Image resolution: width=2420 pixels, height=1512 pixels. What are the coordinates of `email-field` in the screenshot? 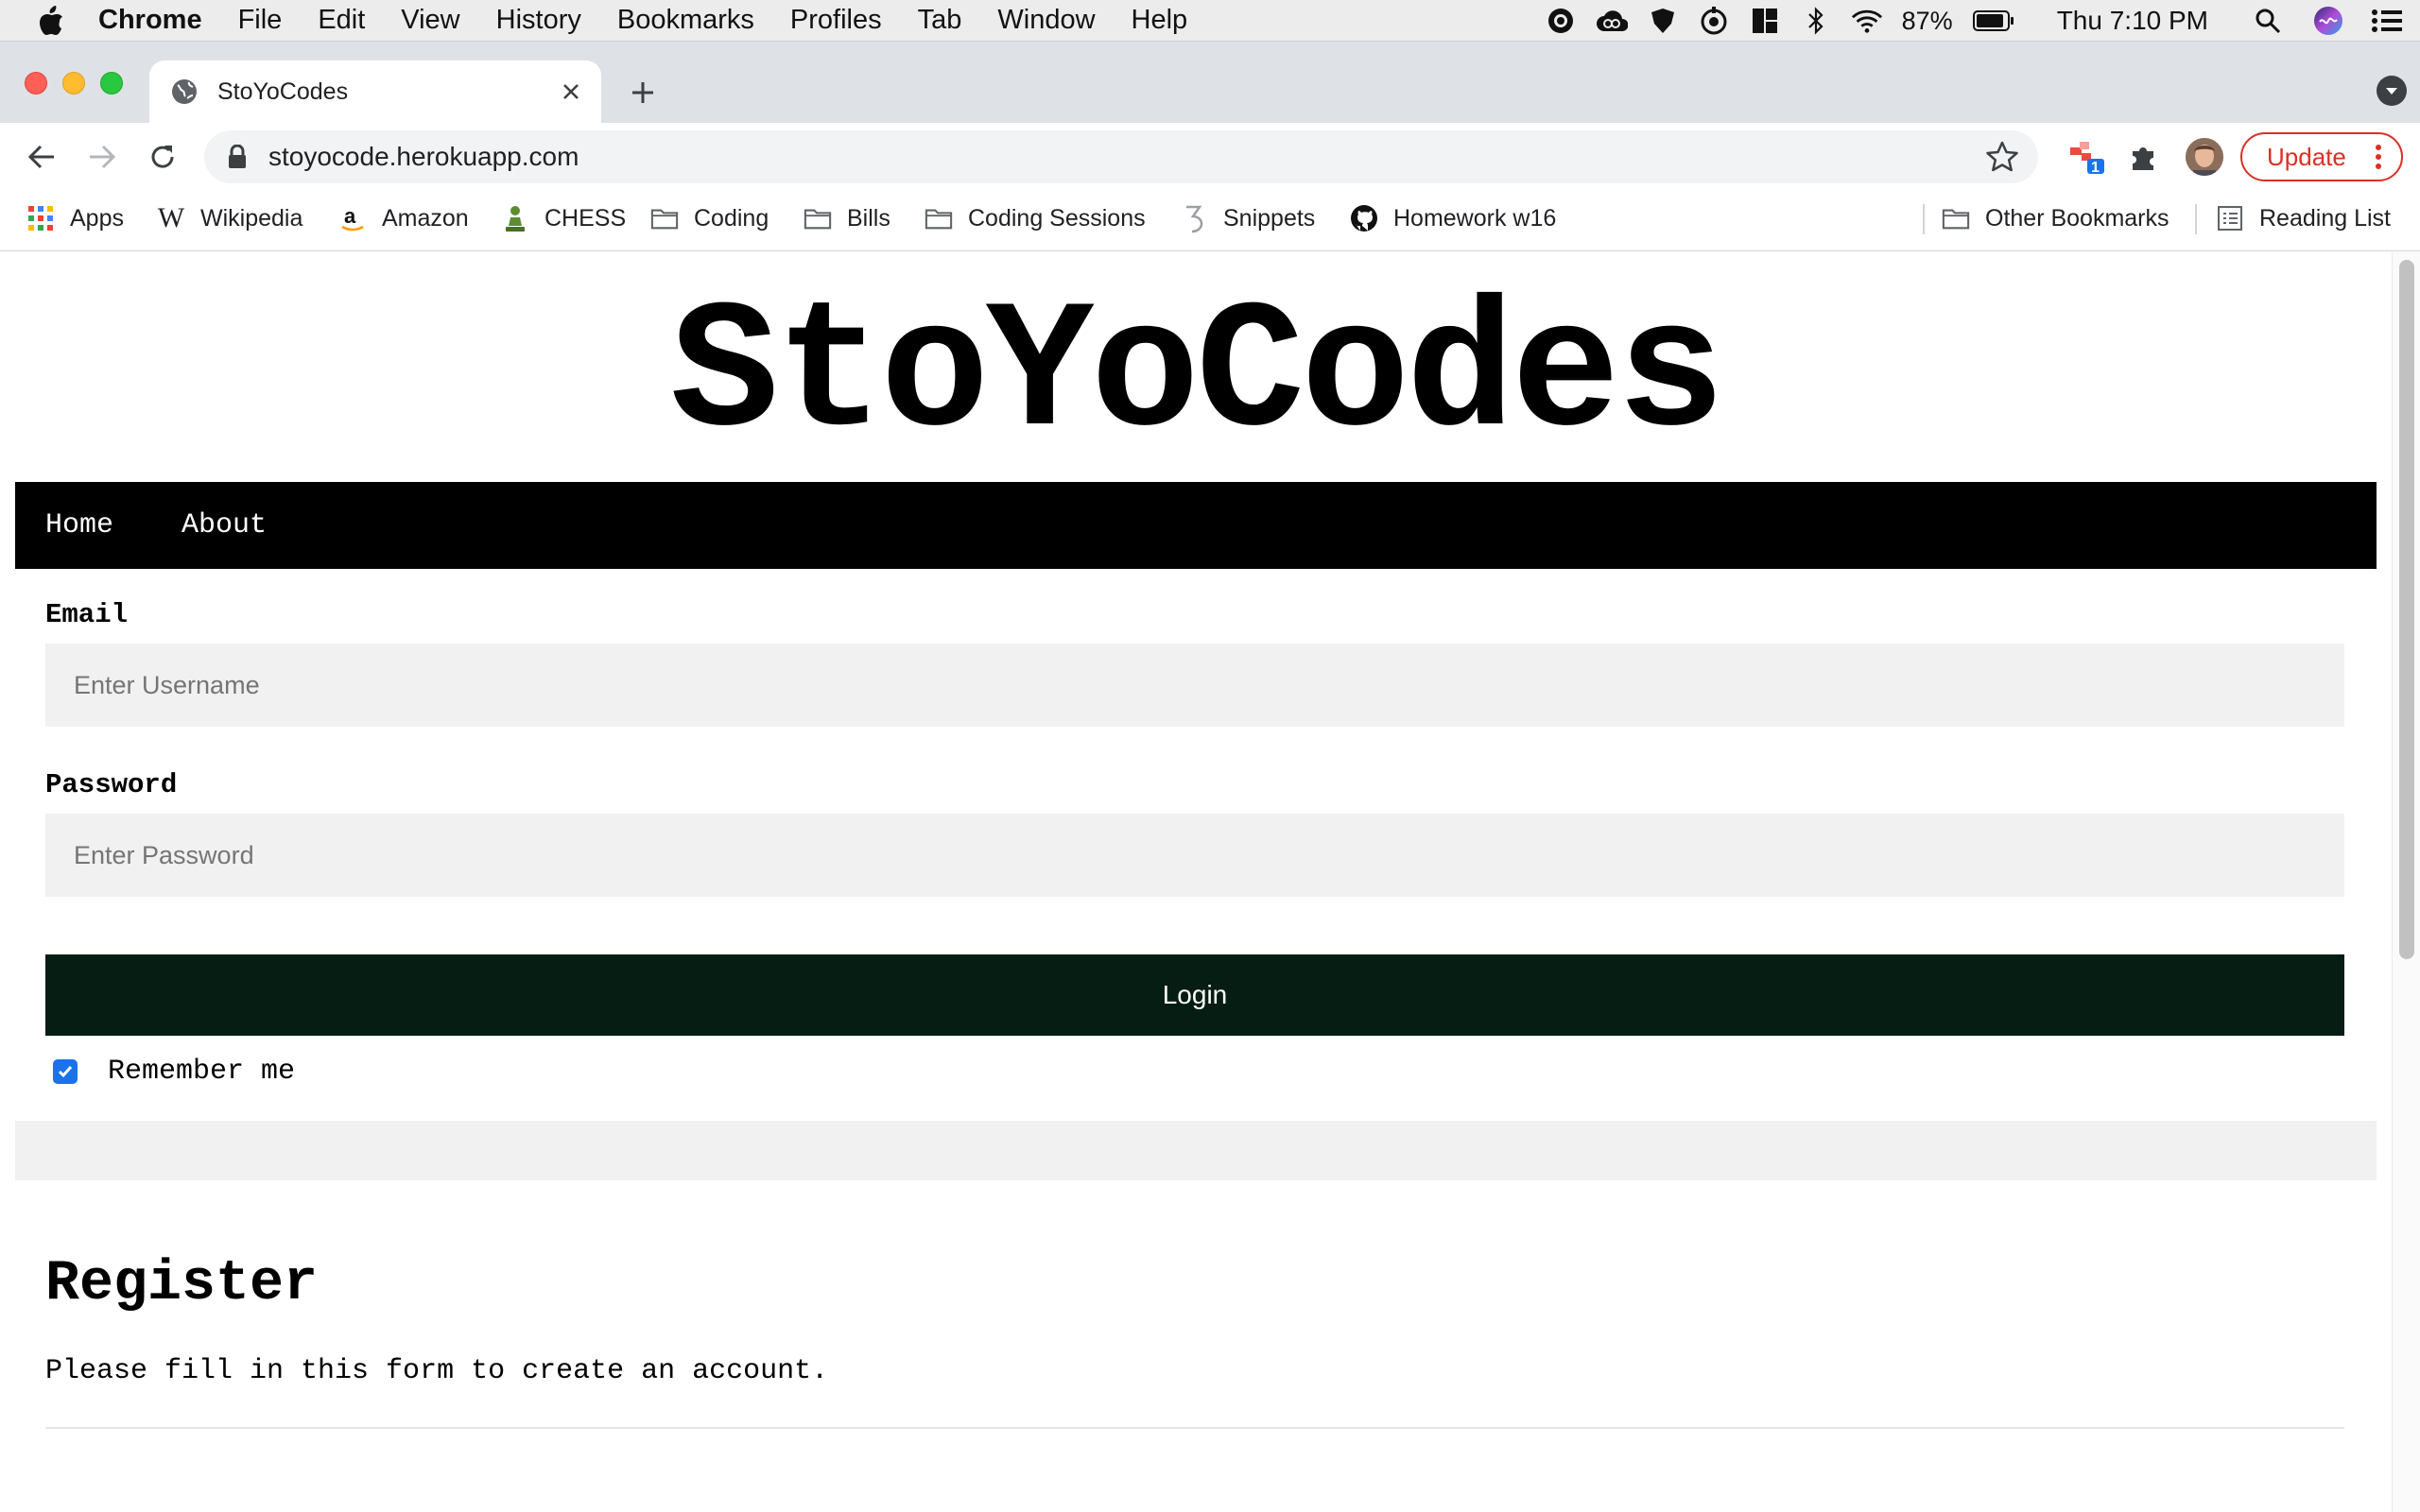 It's located at (1194, 685).